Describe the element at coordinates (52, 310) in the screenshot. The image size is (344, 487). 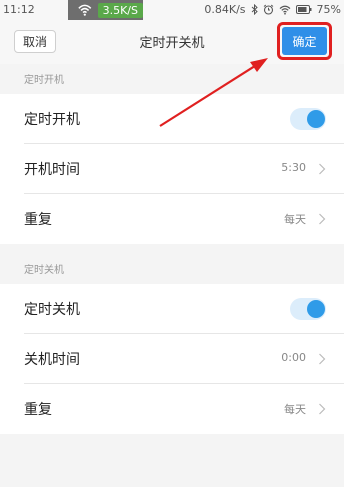
I see `power-off-toggle-label: 定时关机` at that location.